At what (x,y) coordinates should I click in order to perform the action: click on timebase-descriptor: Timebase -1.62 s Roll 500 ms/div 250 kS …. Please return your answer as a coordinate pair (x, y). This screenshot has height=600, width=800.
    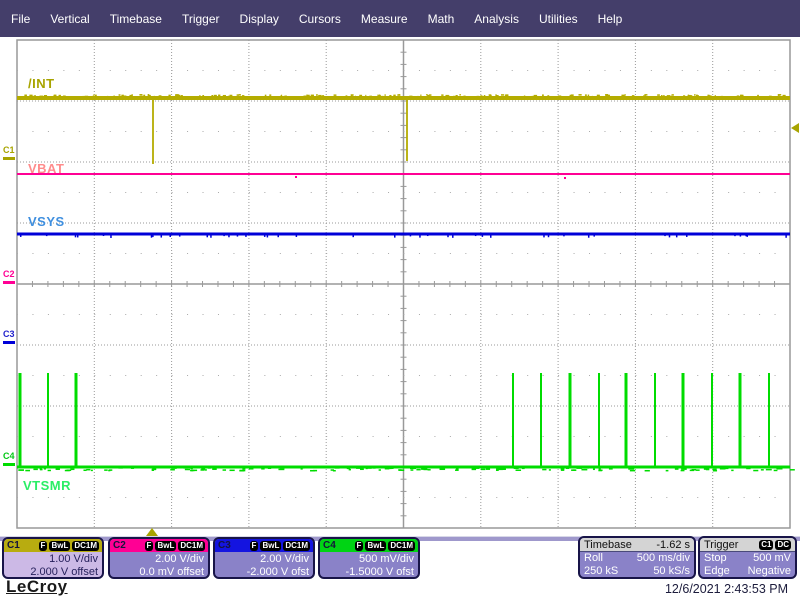
    Looking at the image, I should click on (637, 557).